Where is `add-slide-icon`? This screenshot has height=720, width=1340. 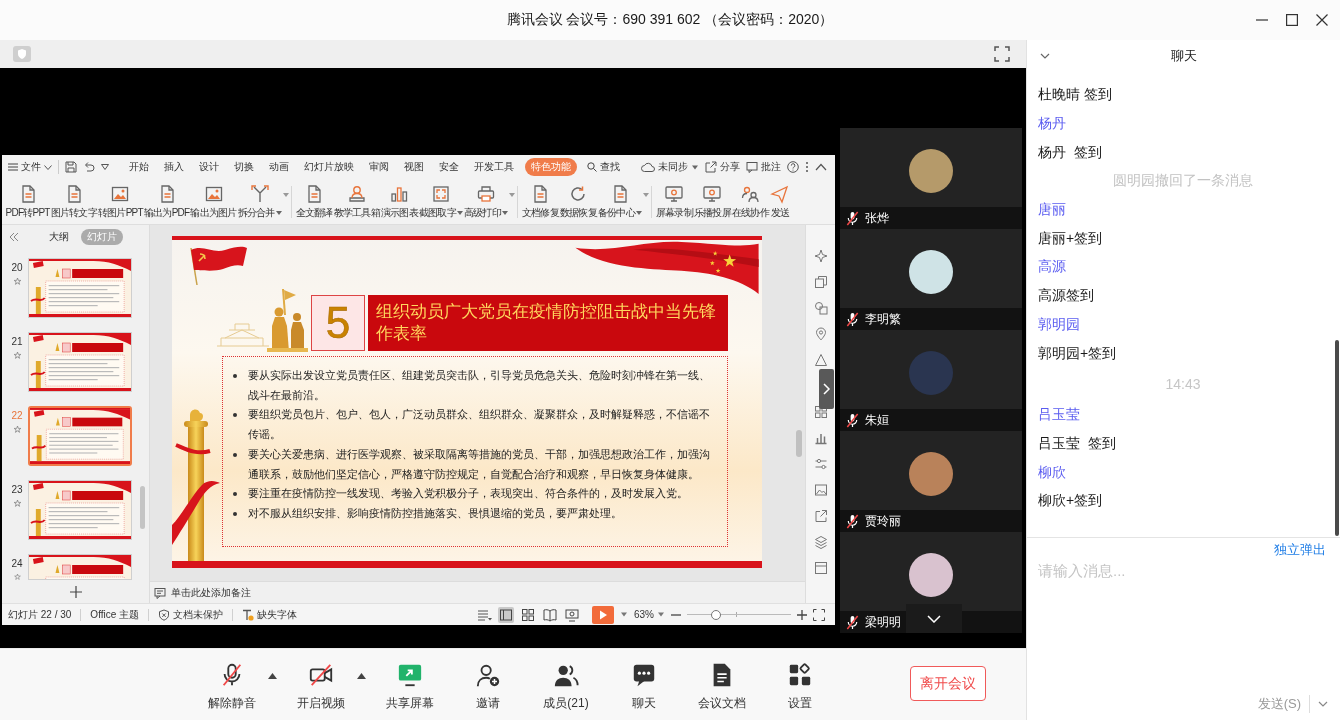 add-slide-icon is located at coordinates (75, 591).